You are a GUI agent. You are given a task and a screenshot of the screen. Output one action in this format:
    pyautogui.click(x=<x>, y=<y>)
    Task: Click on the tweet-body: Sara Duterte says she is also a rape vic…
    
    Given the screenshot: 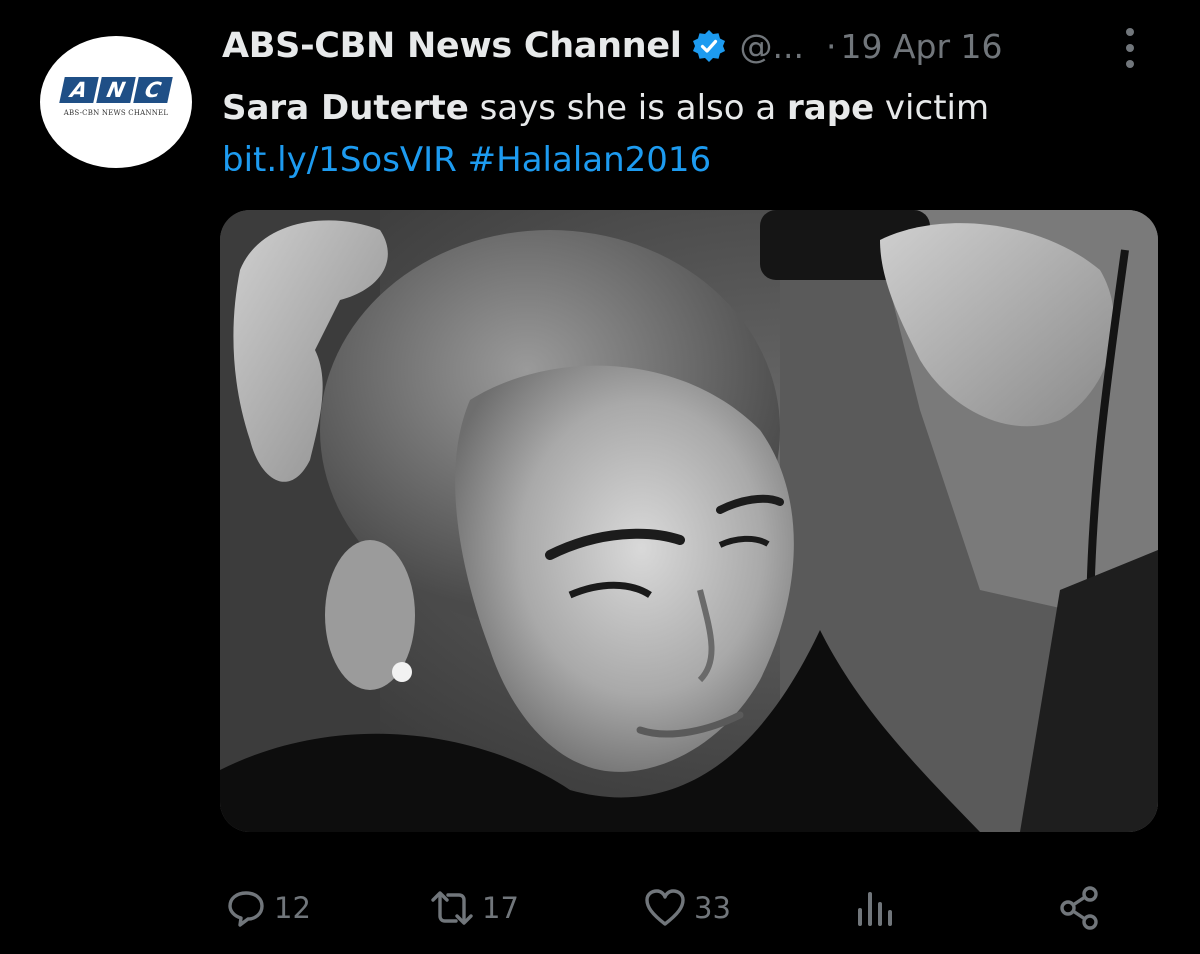 What is the action you would take?
    pyautogui.click(x=697, y=134)
    